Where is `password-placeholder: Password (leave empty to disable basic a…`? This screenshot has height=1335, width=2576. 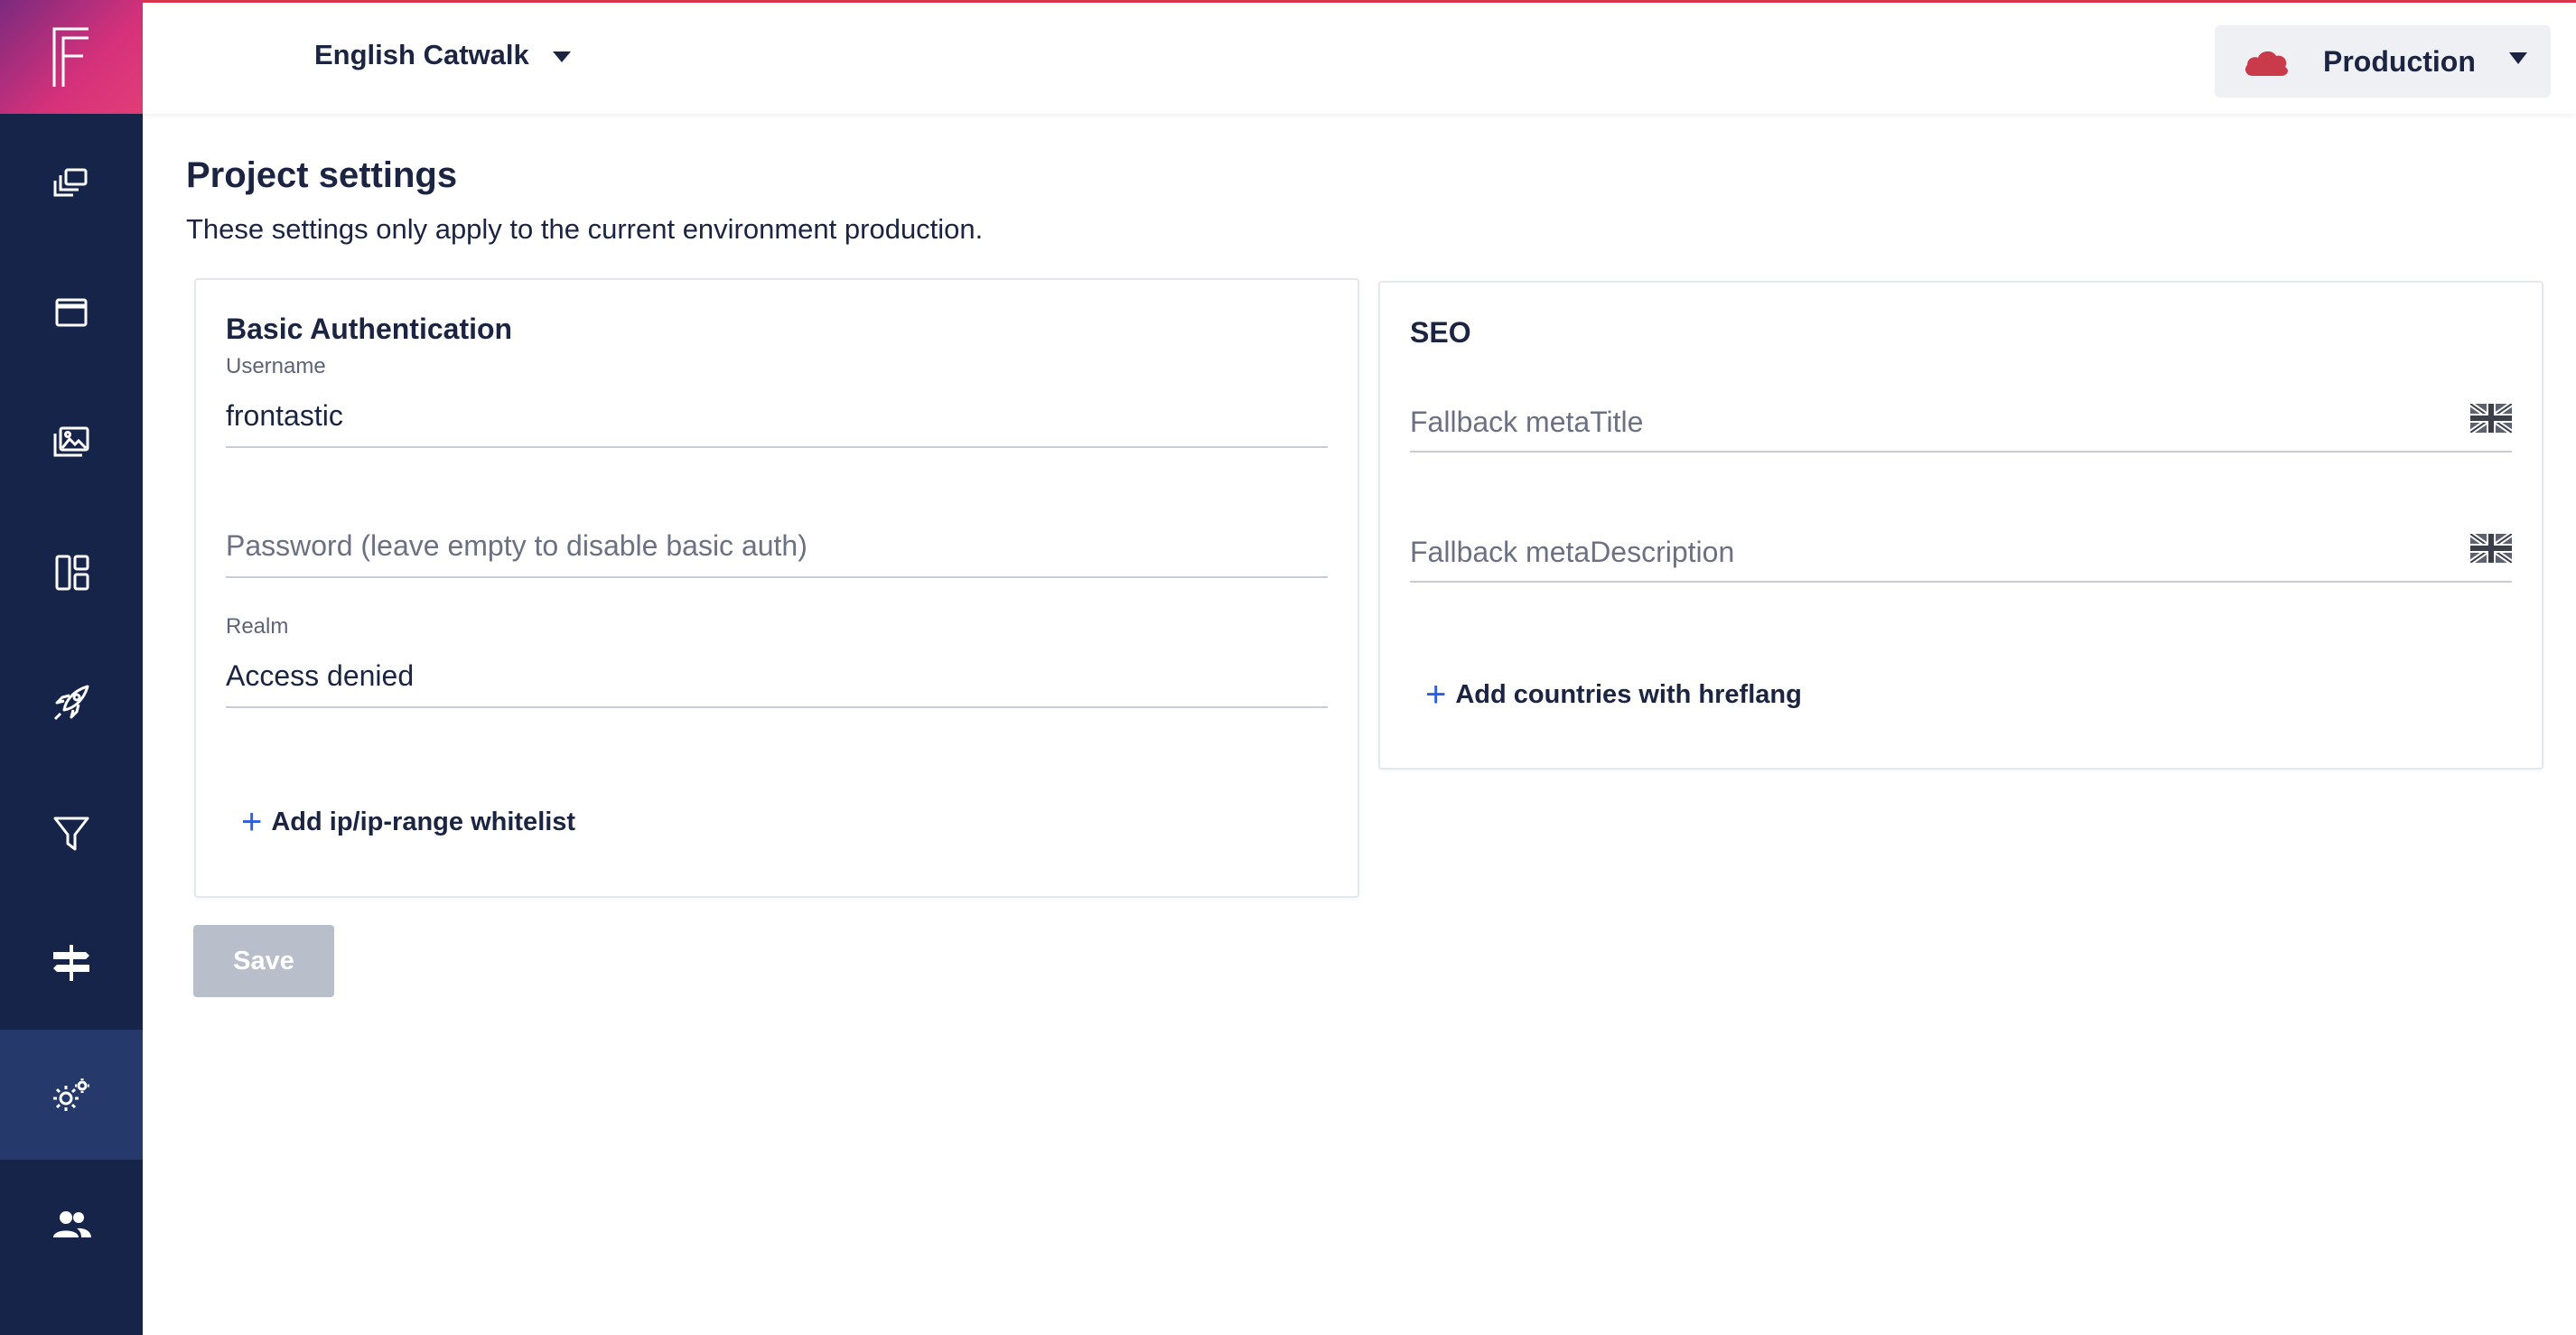 password-placeholder: Password (leave empty to disable basic a… is located at coordinates (516, 545).